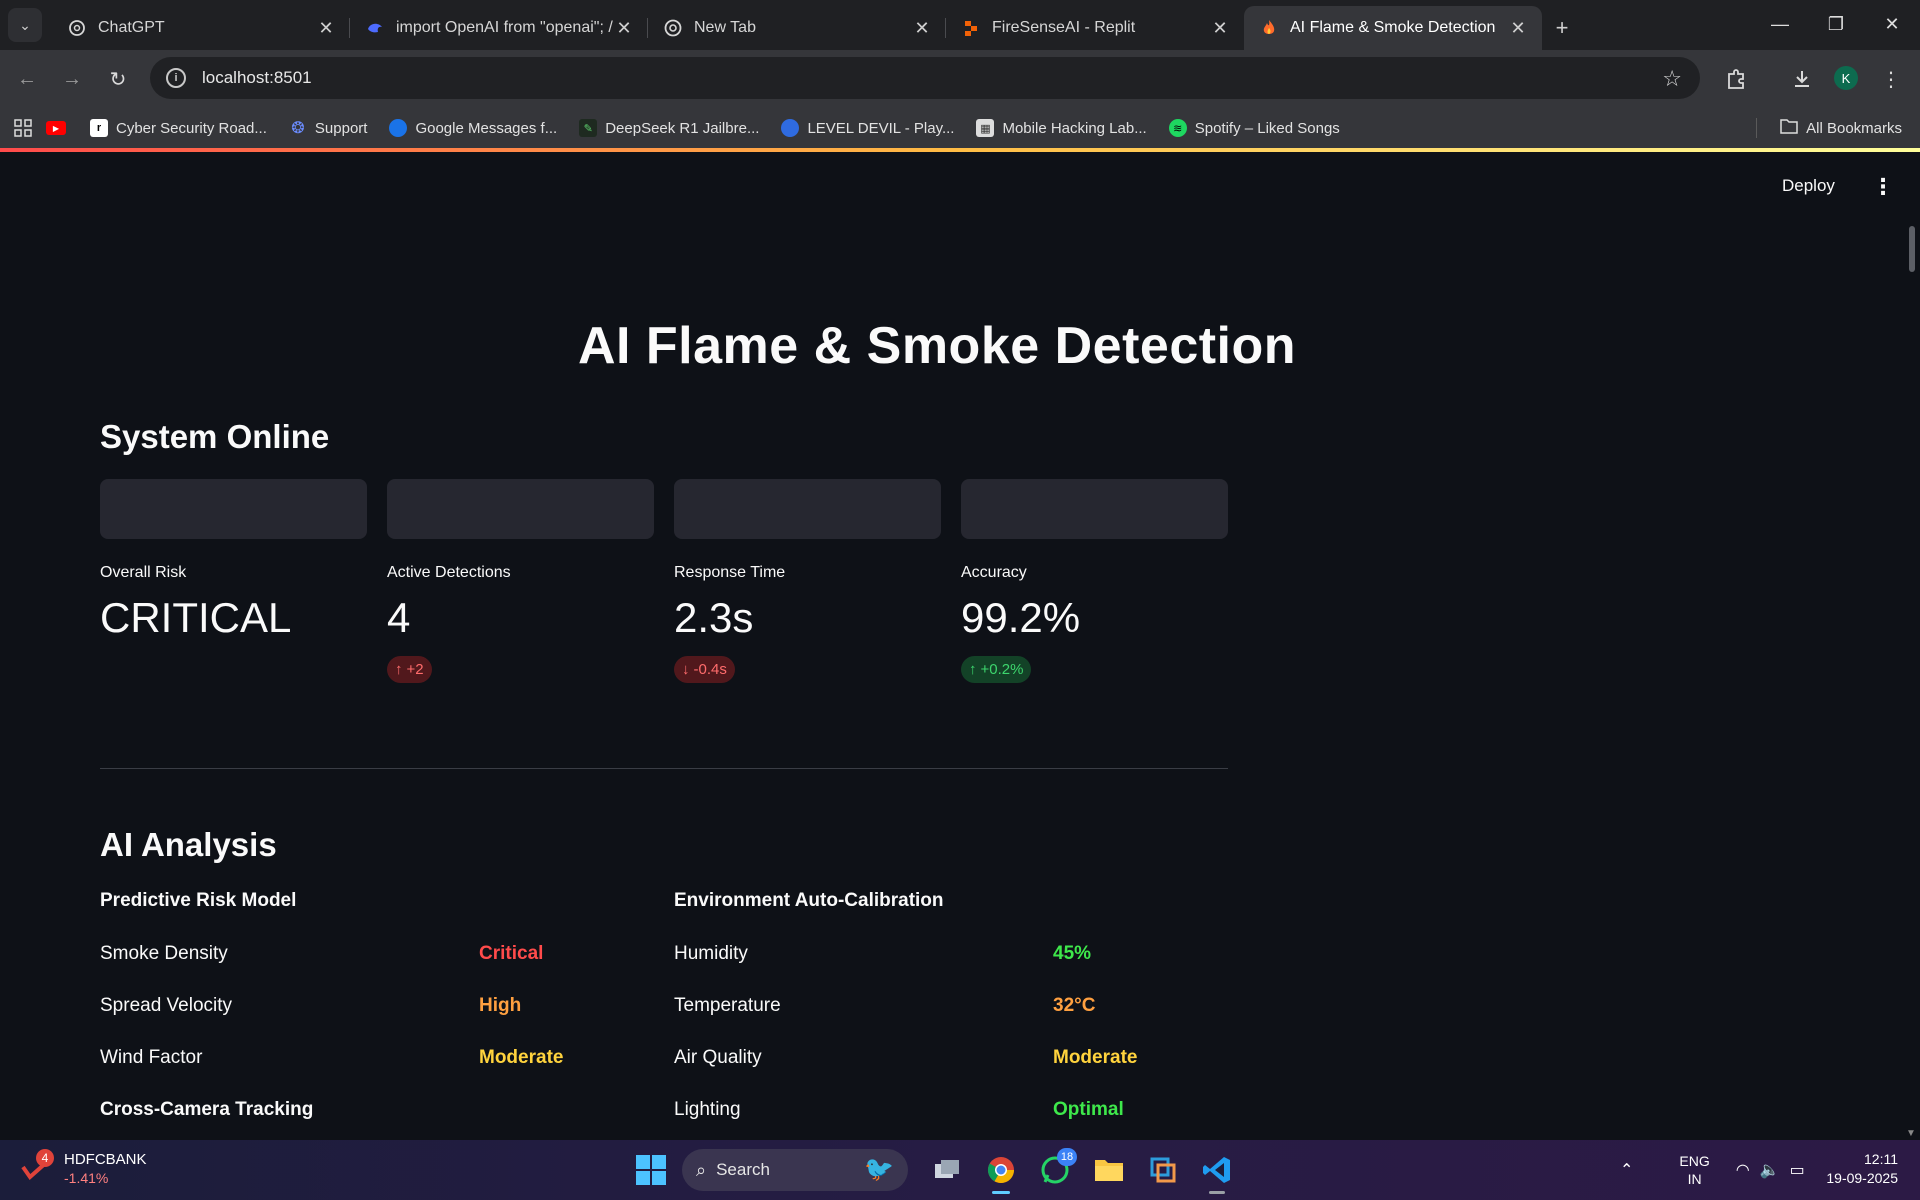 This screenshot has width=1920, height=1200. I want to click on row-value-temperature: 32°C, so click(1074, 1005).